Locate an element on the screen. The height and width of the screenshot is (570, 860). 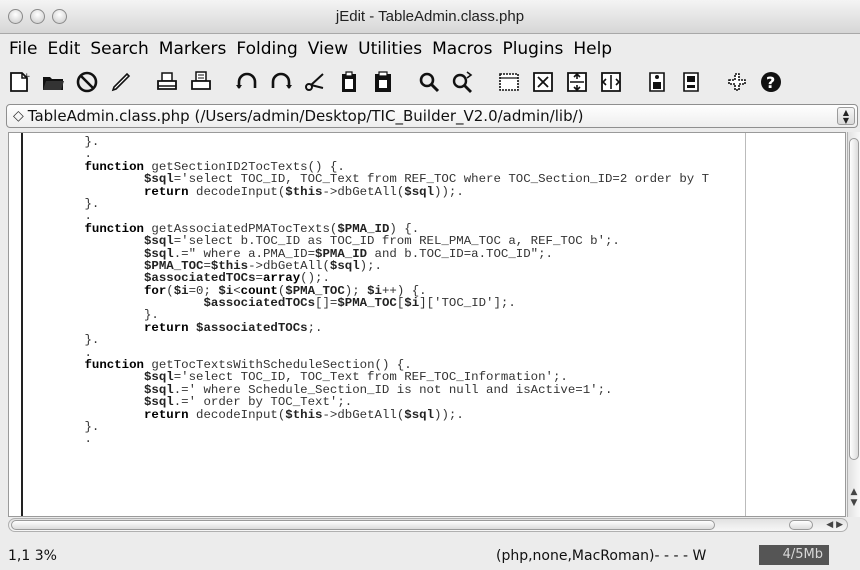
code-line: return $associatedTOCs;. is located at coordinates (435, 327).